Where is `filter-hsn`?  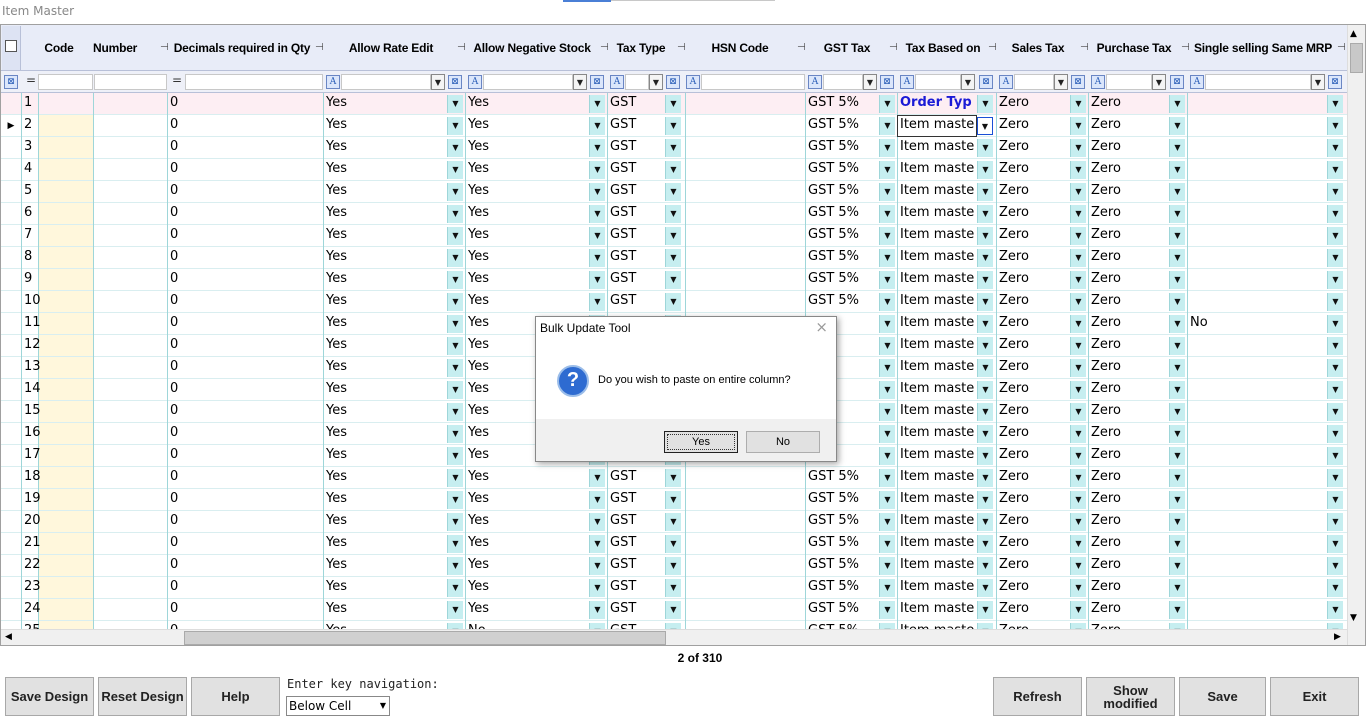
filter-hsn is located at coordinates (753, 82).